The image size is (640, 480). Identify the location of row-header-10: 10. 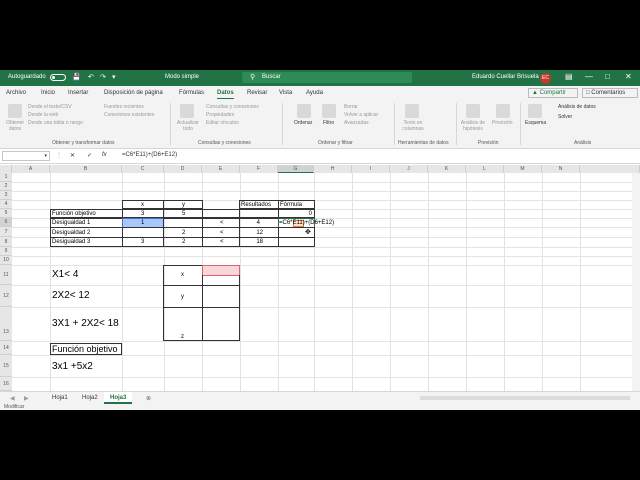
(6, 260).